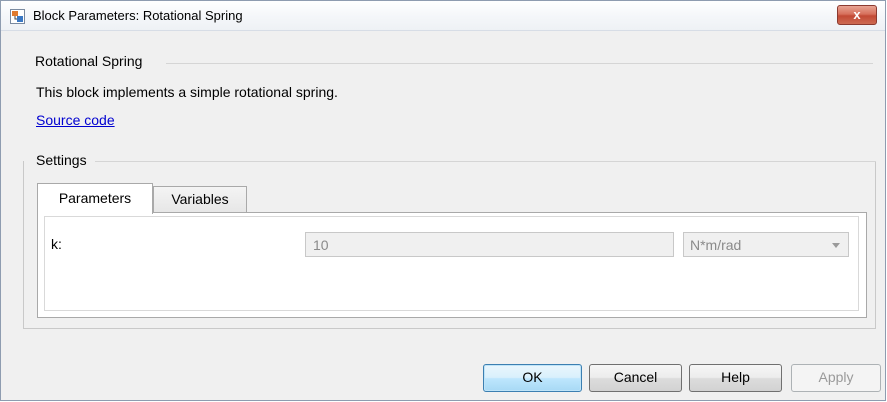 This screenshot has width=887, height=402. I want to click on description-group-rule, so click(519, 63).